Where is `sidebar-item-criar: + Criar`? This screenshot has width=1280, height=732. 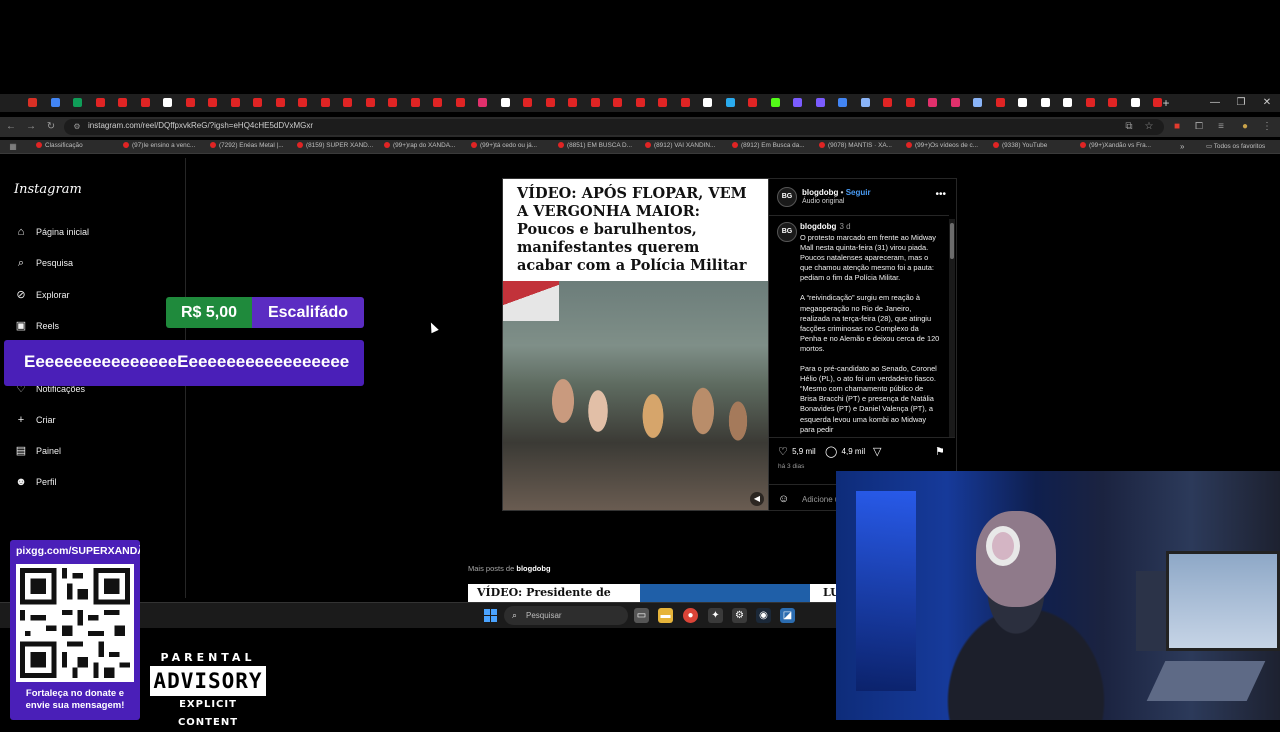
sidebar-item-criar: + Criar is located at coordinates (35, 421).